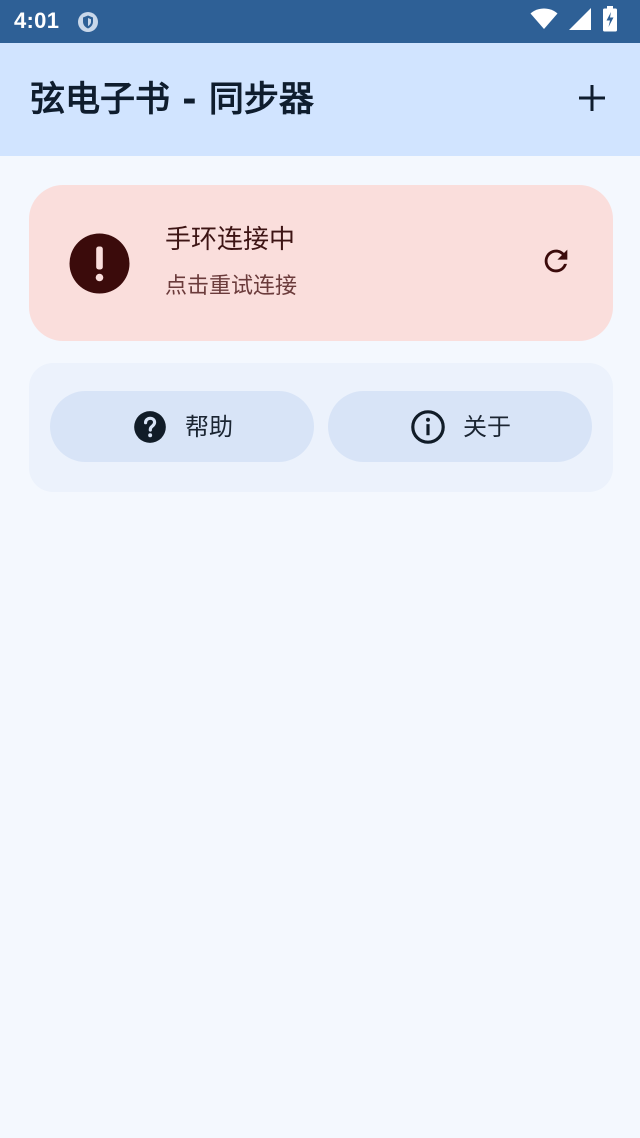 The height and width of the screenshot is (1138, 640). I want to click on battery-charging-icon, so click(610, 21).